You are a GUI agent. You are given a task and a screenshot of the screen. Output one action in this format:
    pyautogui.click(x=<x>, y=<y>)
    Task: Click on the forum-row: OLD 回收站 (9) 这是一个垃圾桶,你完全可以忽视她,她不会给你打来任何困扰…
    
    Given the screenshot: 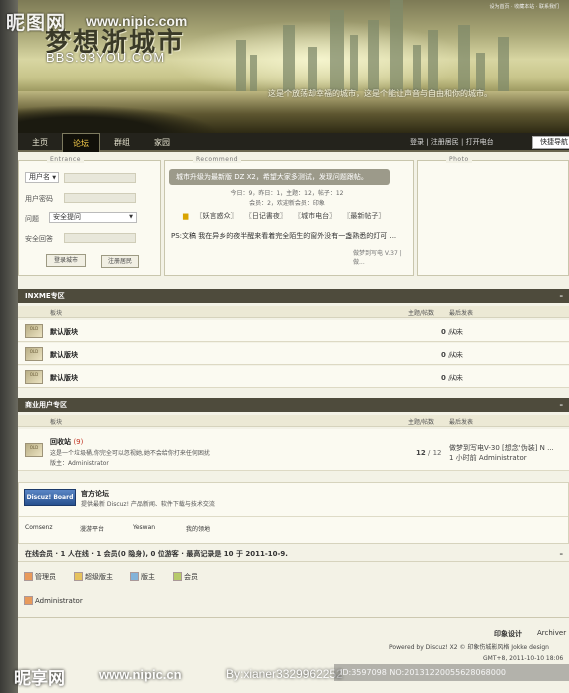 What is the action you would take?
    pyautogui.click(x=293, y=450)
    